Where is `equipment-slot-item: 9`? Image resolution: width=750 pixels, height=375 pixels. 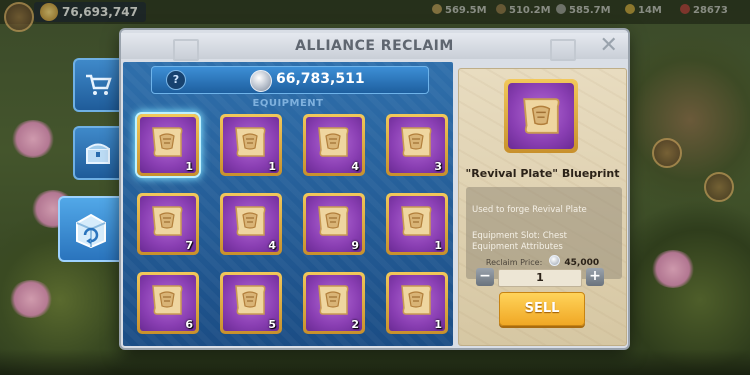 equipment-slot-item: 9 is located at coordinates (334, 224).